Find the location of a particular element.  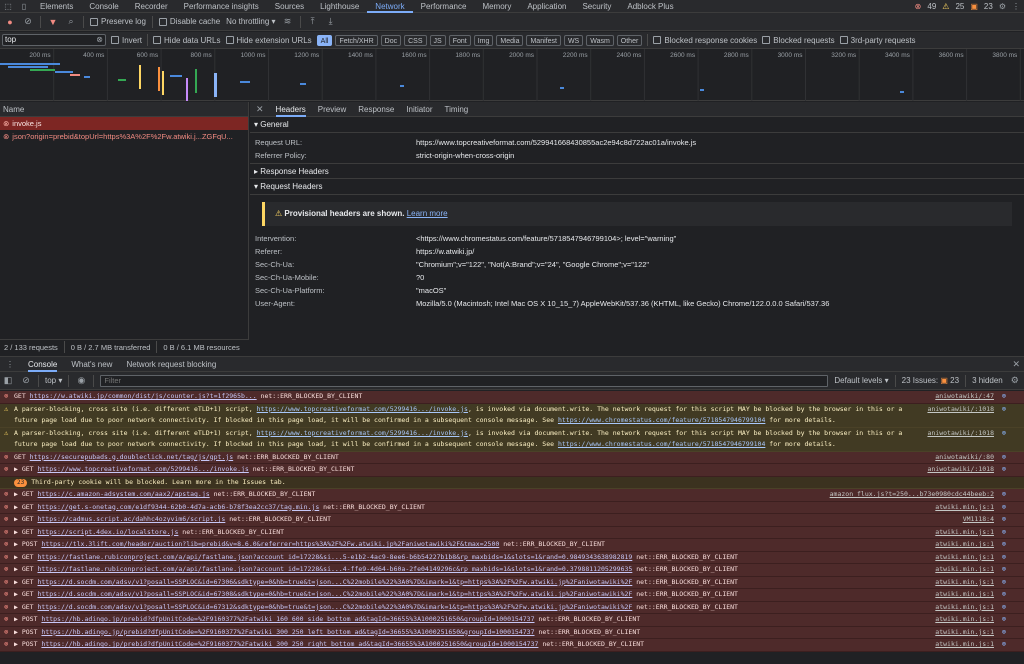

inspect-element-icon: ⬚ is located at coordinates (8, 6).